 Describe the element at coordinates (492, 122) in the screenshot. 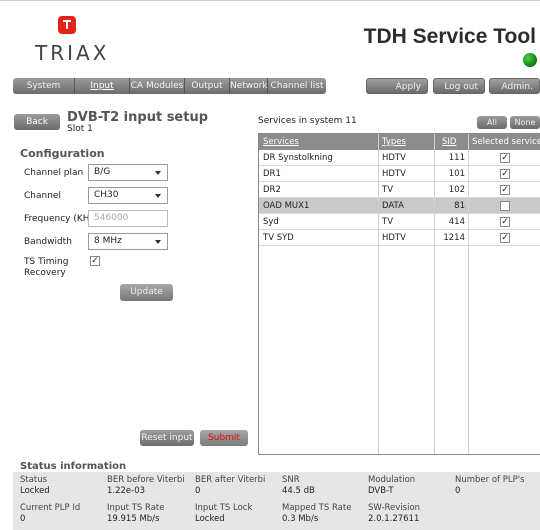

I see `select-all-button: All` at that location.